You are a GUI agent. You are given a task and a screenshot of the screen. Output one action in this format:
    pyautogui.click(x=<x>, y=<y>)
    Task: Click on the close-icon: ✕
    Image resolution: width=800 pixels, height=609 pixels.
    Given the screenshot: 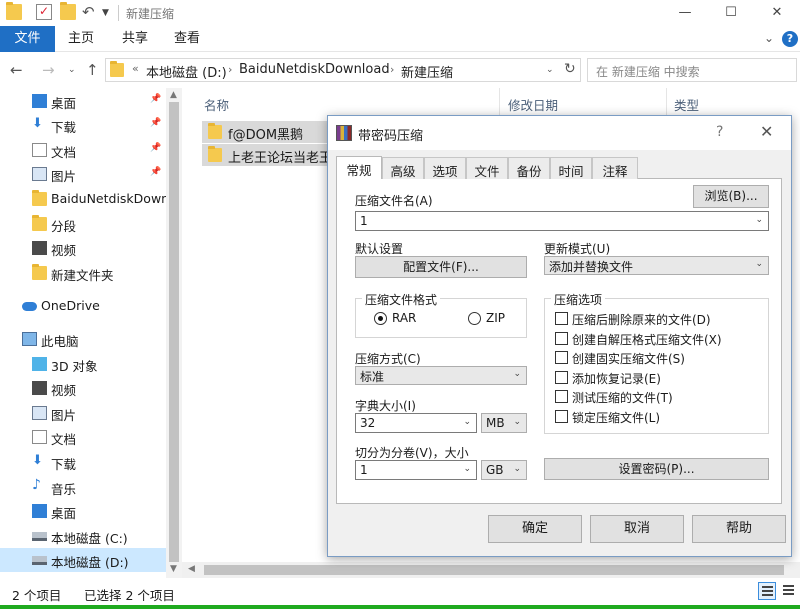 What is the action you would take?
    pyautogui.click(x=766, y=131)
    